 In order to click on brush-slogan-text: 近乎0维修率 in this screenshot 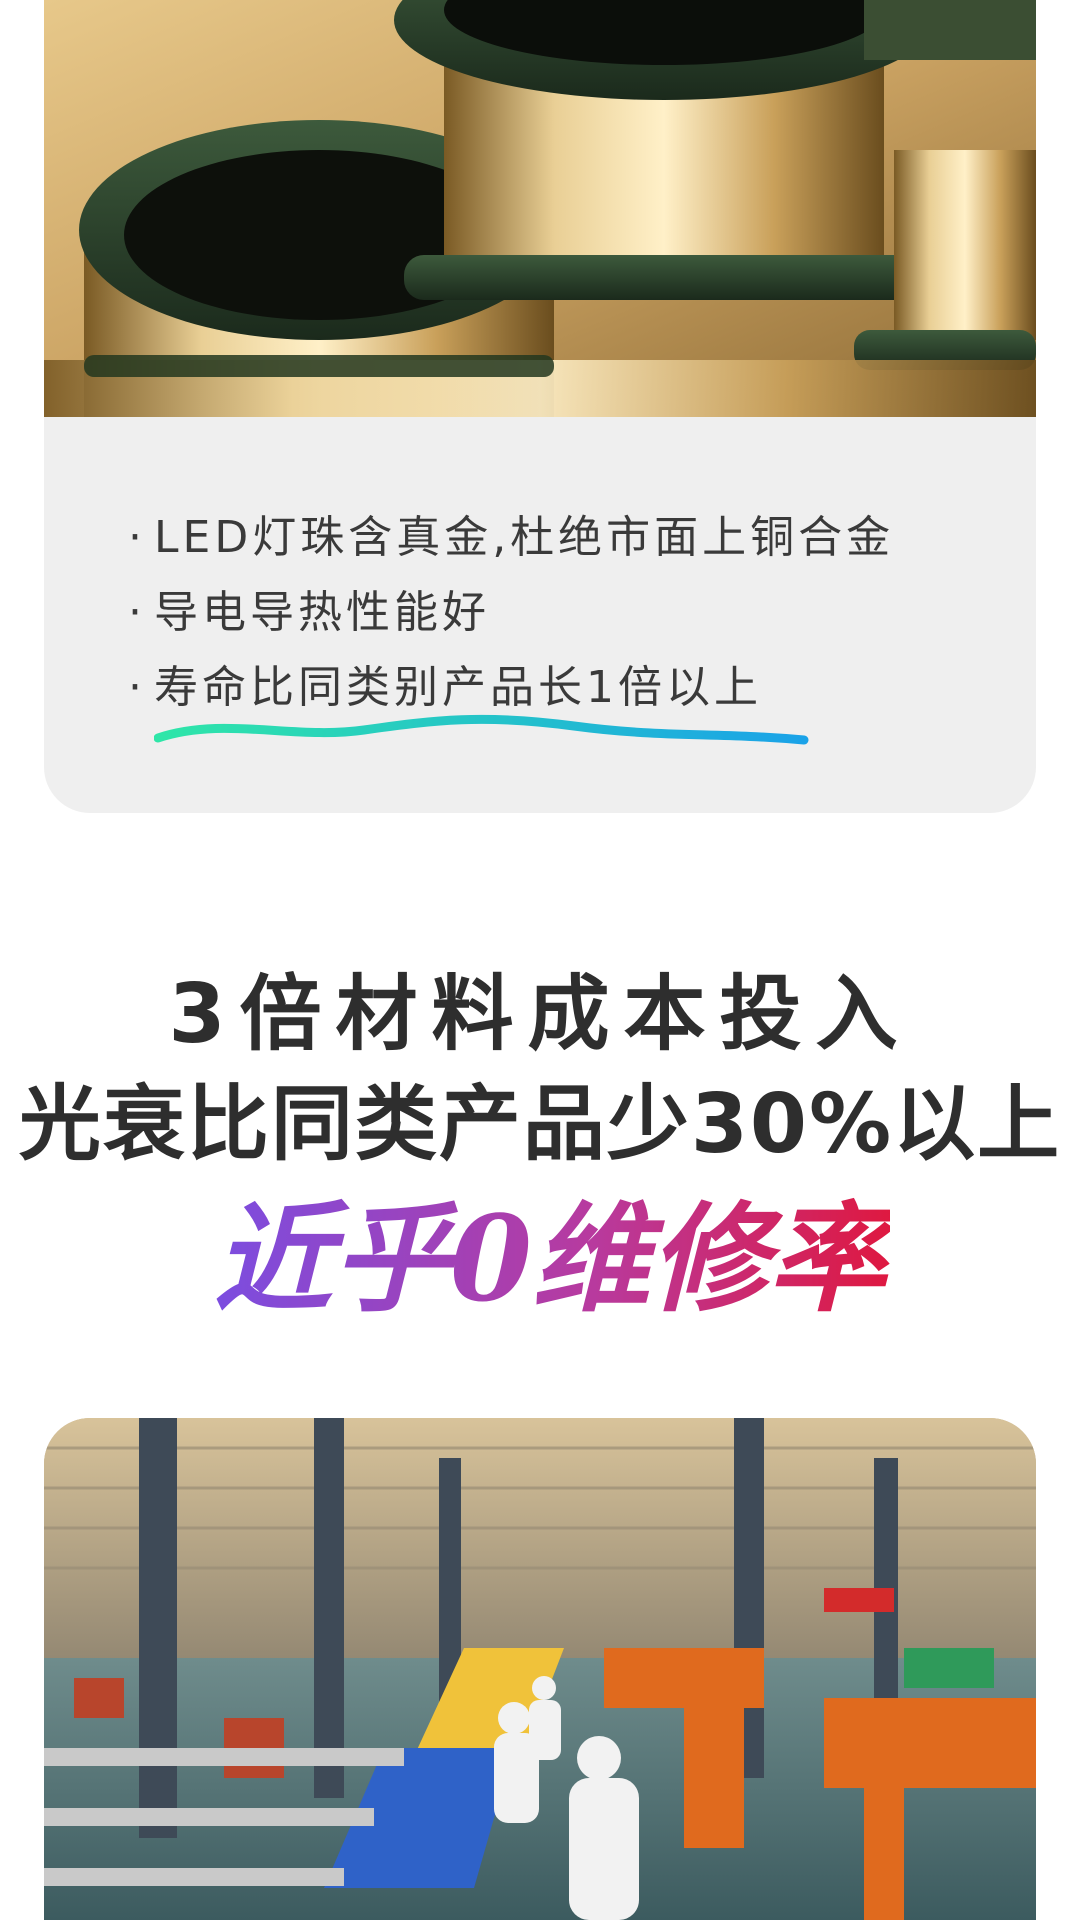, I will do `click(552, 1258)`.